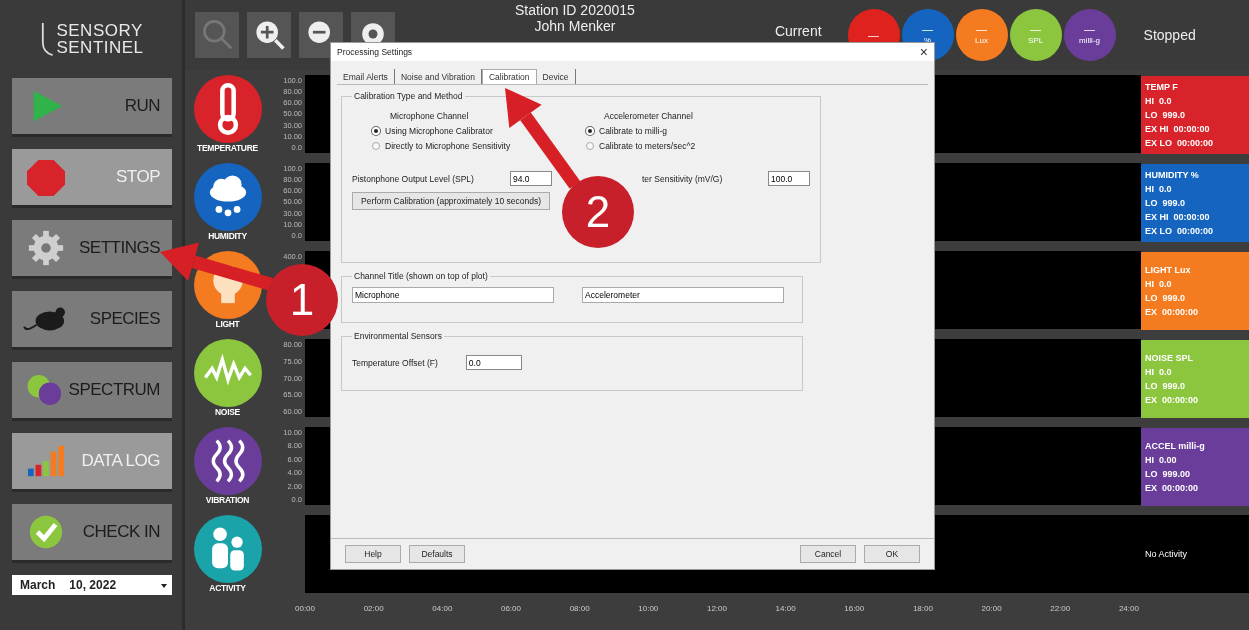 This screenshot has width=1249, height=630. I want to click on tab: Email Alerts, so click(366, 76).